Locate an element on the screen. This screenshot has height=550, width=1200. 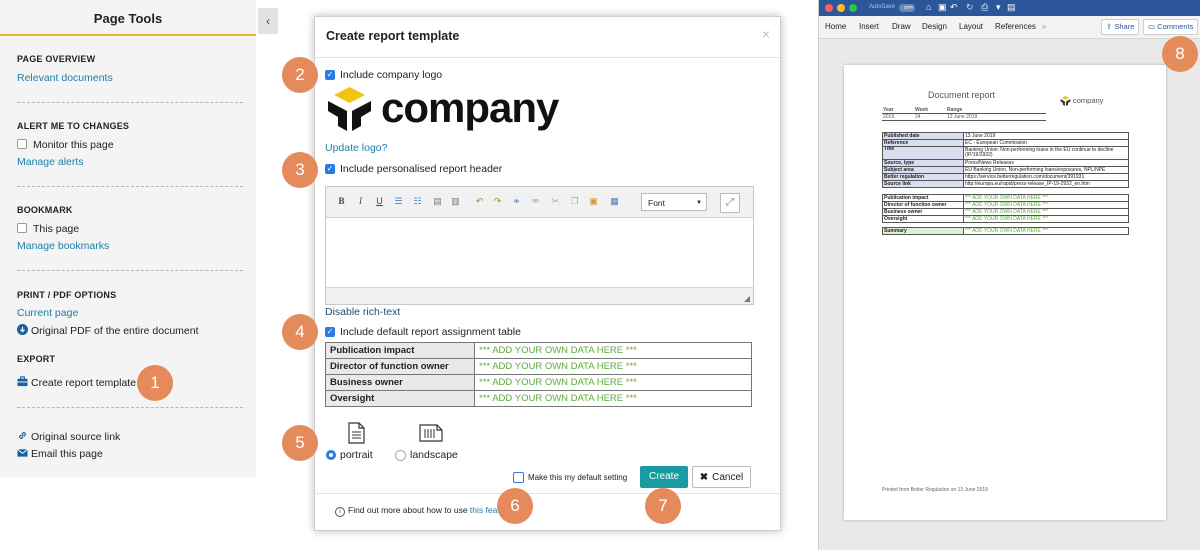
save-icon: ▣ is located at coordinates (942, 7).